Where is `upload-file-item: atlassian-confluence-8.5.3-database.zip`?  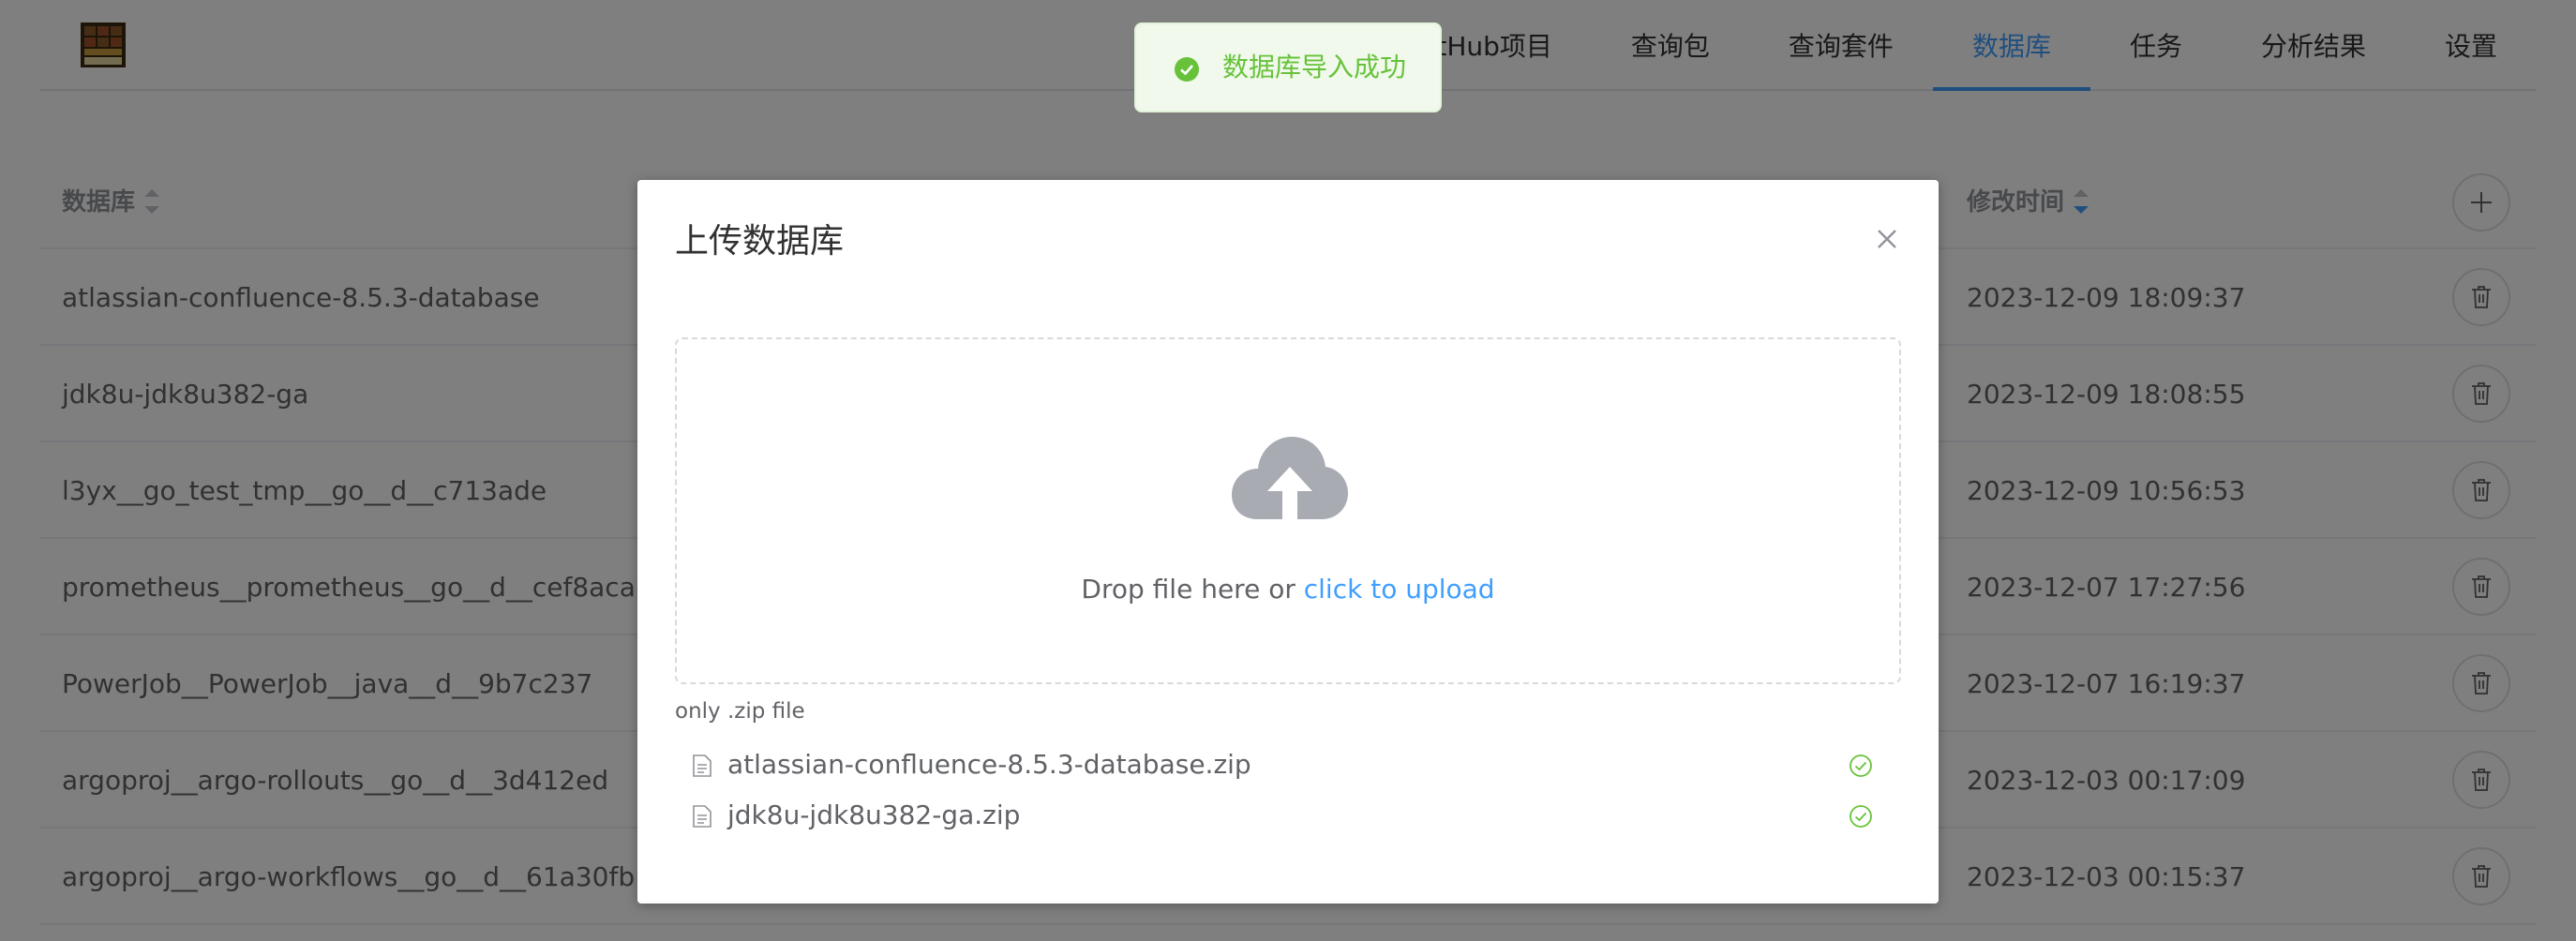
upload-file-item: atlassian-confluence-8.5.3-database.zip is located at coordinates (1288, 764).